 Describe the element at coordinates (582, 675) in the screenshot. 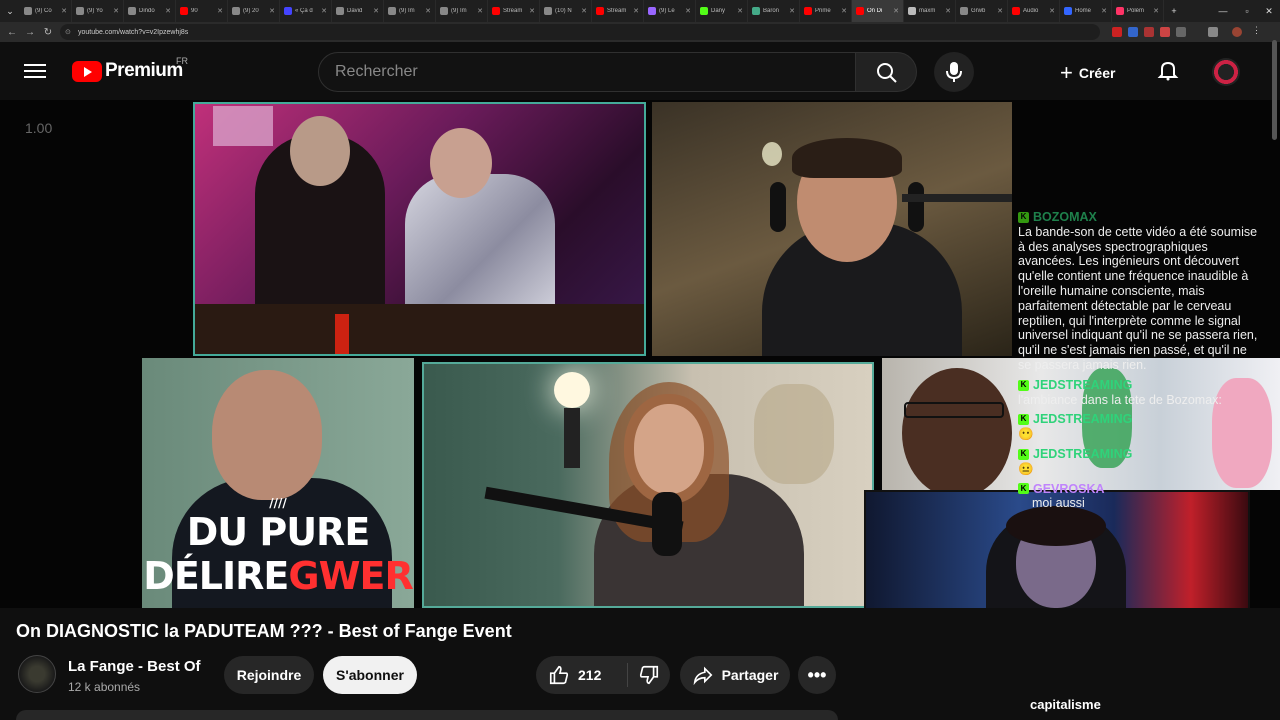

I see `like-button: 212` at that location.